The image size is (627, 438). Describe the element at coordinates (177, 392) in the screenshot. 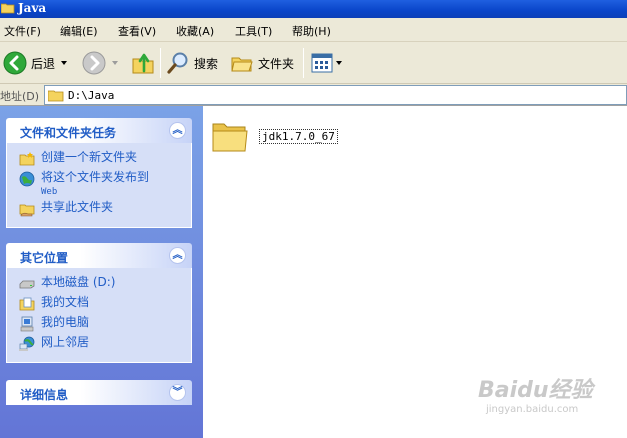

I see `expand-icon: ︾` at that location.